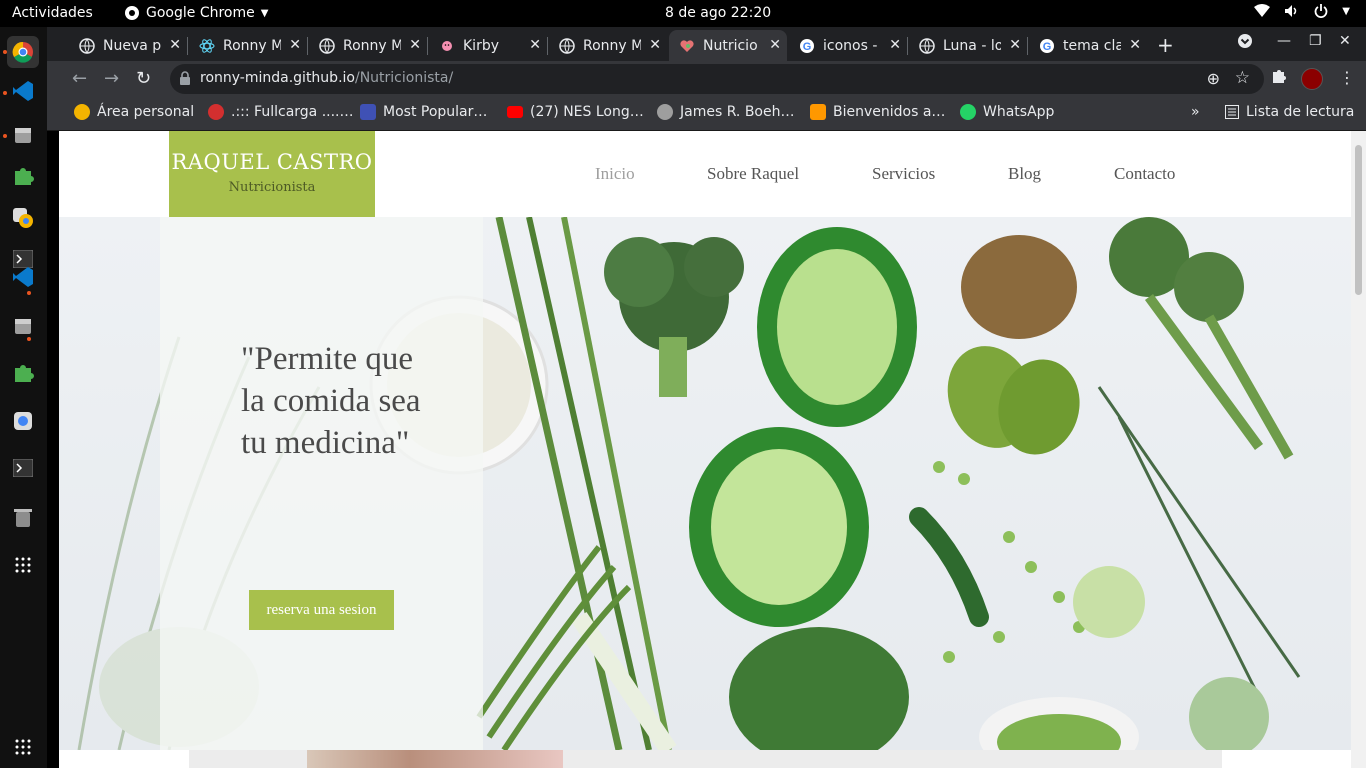  I want to click on url-domain: ronny-minda.github.io, so click(277, 78).